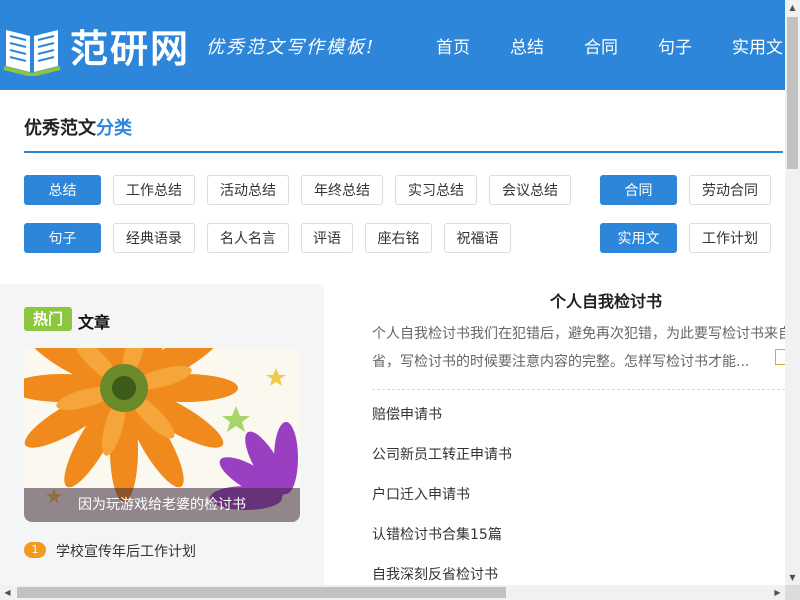 This screenshot has width=800, height=600. Describe the element at coordinates (792, 577) in the screenshot. I see `scroll-down-icon: ▼` at that location.